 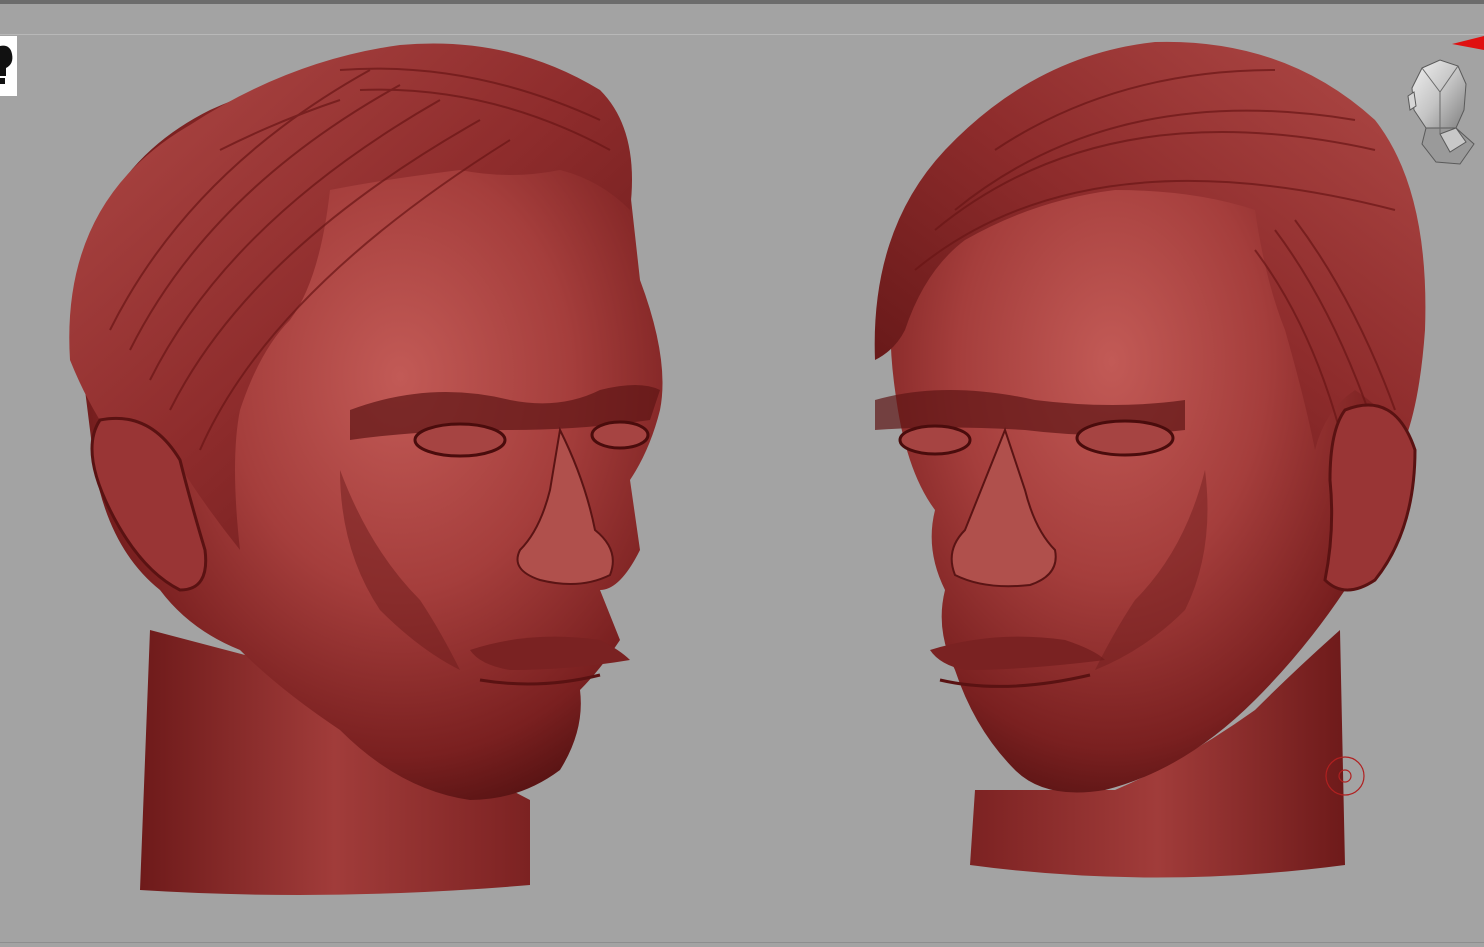 What do you see at coordinates (742, 942) in the screenshot?
I see `canvas-bottom-rule` at bounding box center [742, 942].